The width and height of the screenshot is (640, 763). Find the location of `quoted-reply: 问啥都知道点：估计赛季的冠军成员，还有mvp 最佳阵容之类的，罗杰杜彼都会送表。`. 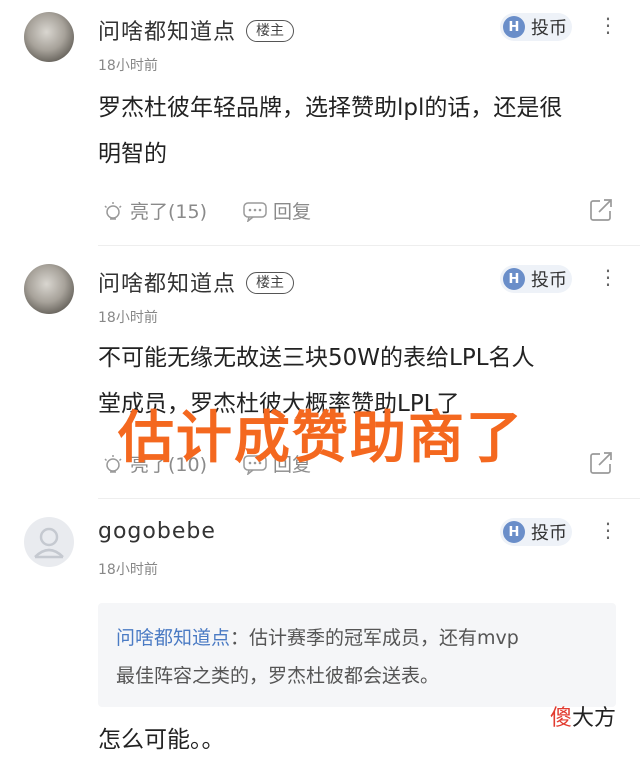

quoted-reply: 问啥都知道点：估计赛季的冠军成员，还有mvp 最佳阵容之类的，罗杰杜彼都会送表。 is located at coordinates (357, 655).